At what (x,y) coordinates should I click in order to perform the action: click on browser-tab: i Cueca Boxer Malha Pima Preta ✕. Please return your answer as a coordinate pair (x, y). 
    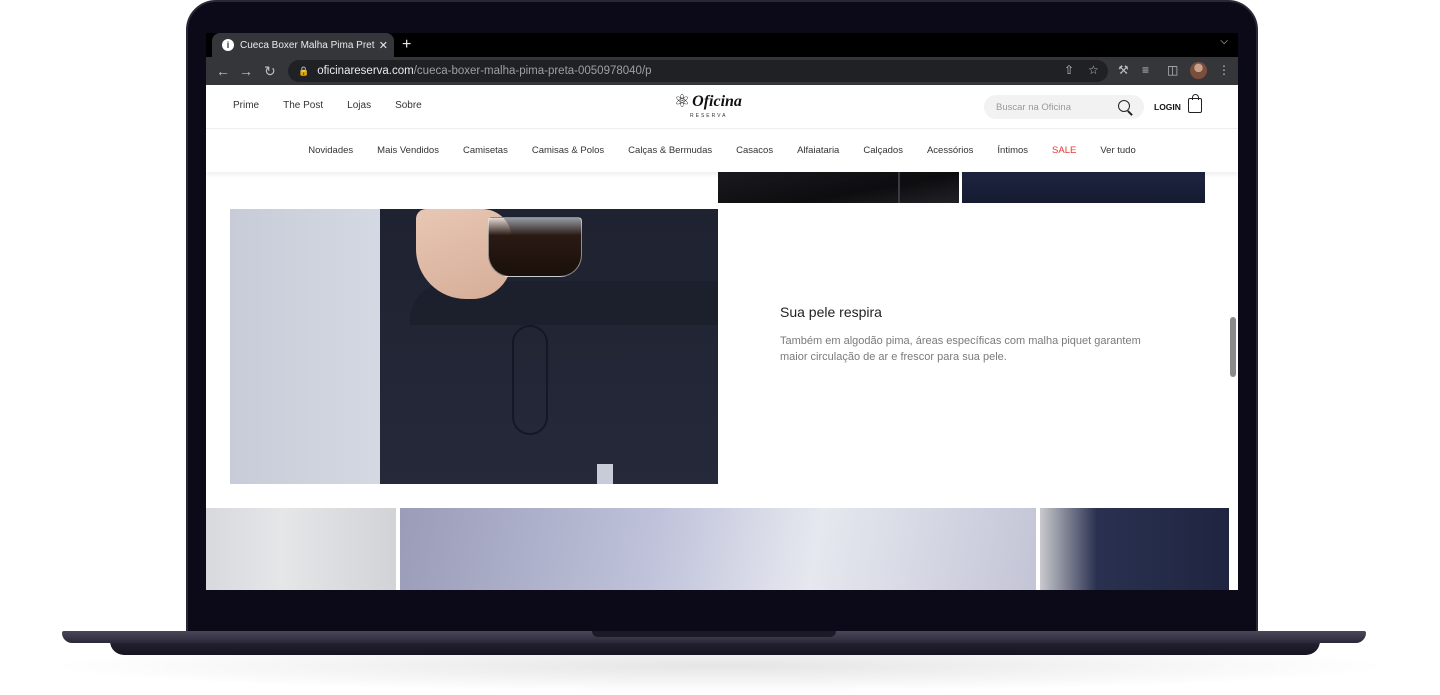
    Looking at the image, I should click on (303, 45).